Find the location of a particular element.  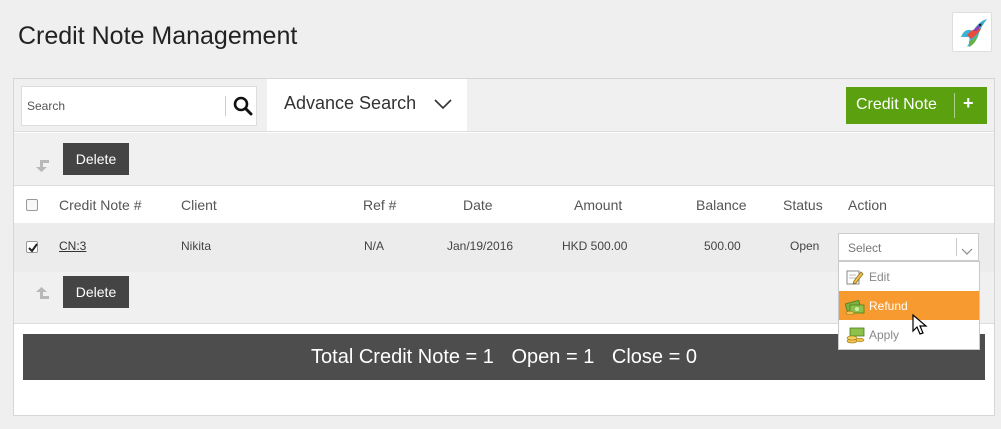

money-icon is located at coordinates (854, 306).